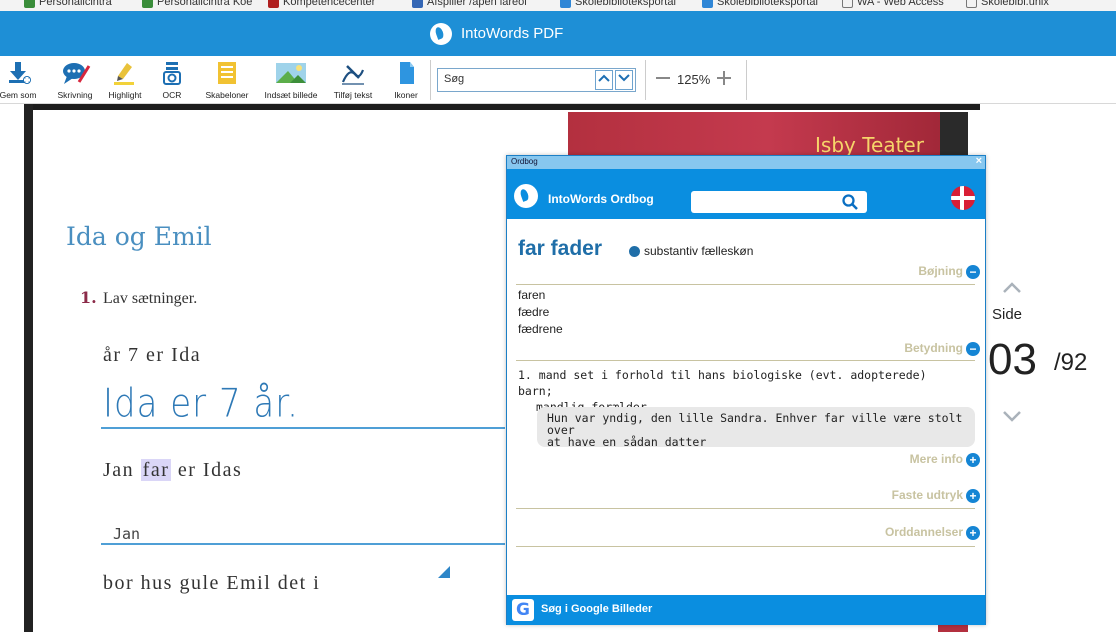  I want to click on total-pages: /92, so click(1071, 362).